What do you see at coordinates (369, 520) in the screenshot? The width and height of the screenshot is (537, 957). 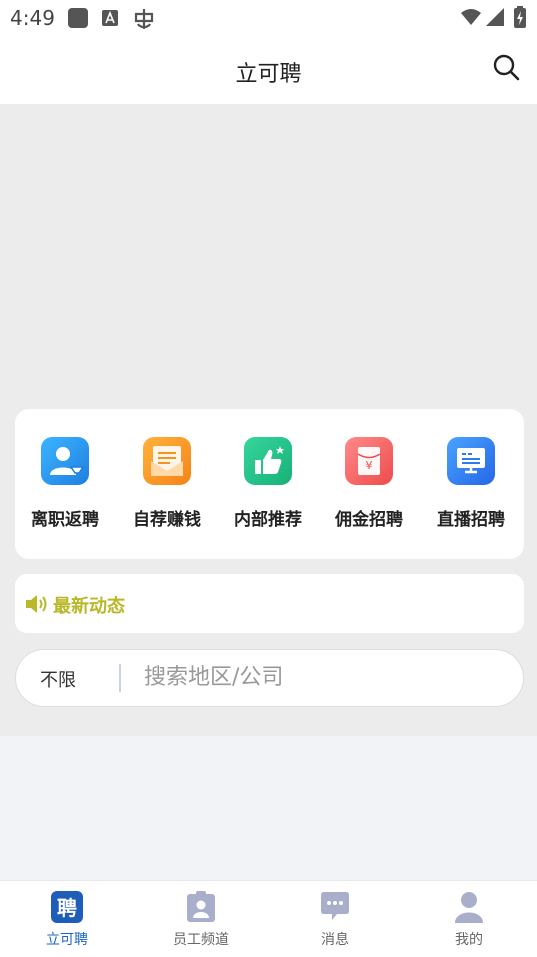 I see `feature-label: 佣金招聘` at bounding box center [369, 520].